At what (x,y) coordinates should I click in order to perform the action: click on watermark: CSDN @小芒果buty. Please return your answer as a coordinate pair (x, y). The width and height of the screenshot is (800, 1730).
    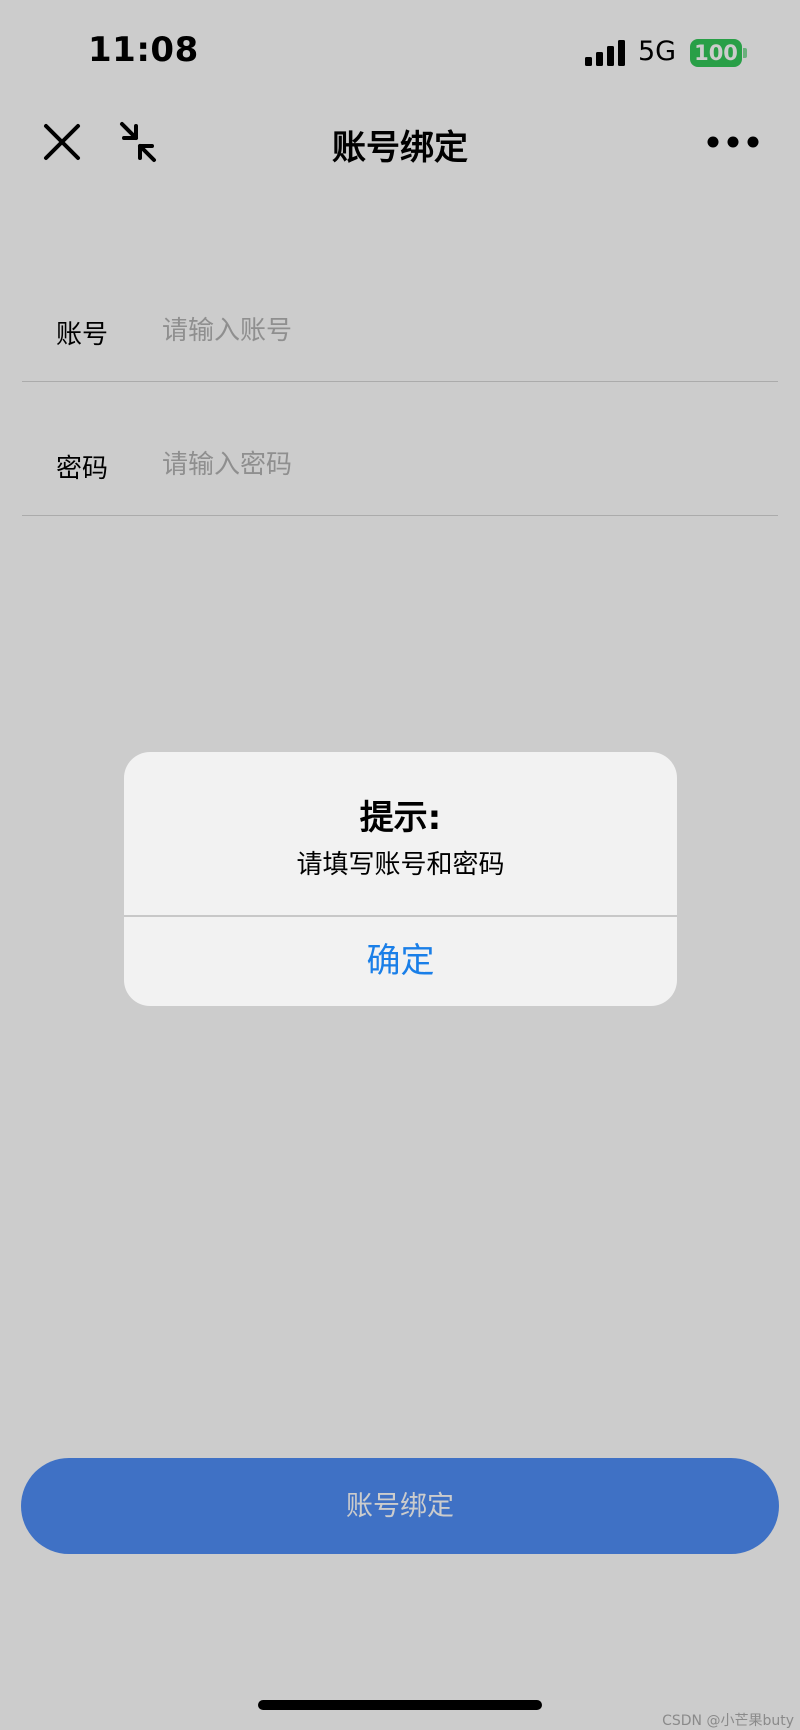
    Looking at the image, I should click on (728, 1721).